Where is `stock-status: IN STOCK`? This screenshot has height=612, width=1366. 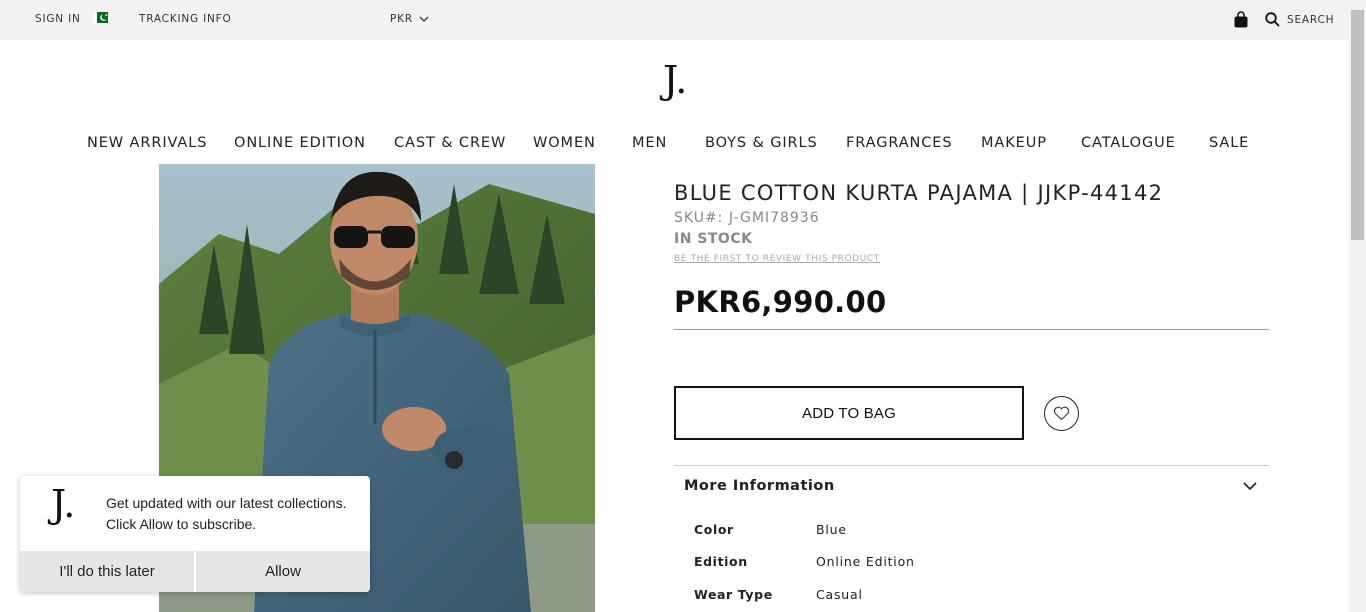 stock-status: IN STOCK is located at coordinates (713, 239).